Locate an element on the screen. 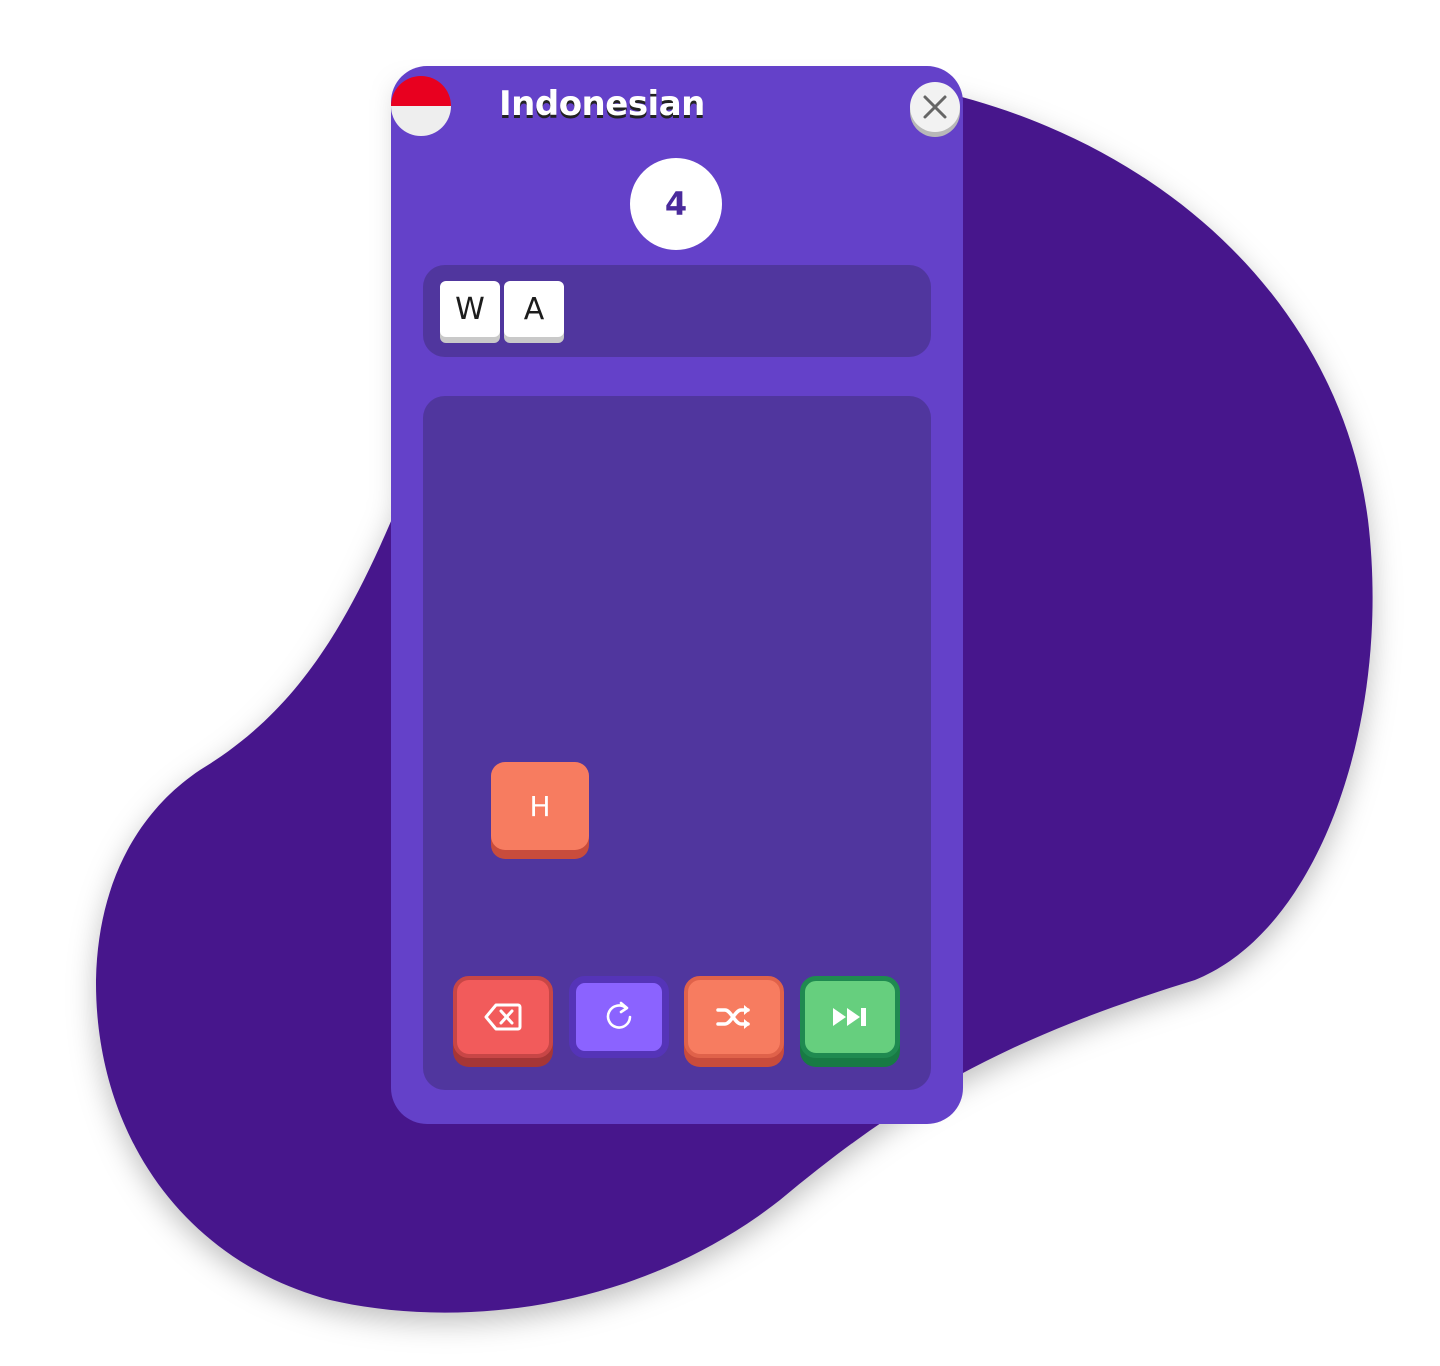 The height and width of the screenshot is (1366, 1440). close-button is located at coordinates (935, 107).